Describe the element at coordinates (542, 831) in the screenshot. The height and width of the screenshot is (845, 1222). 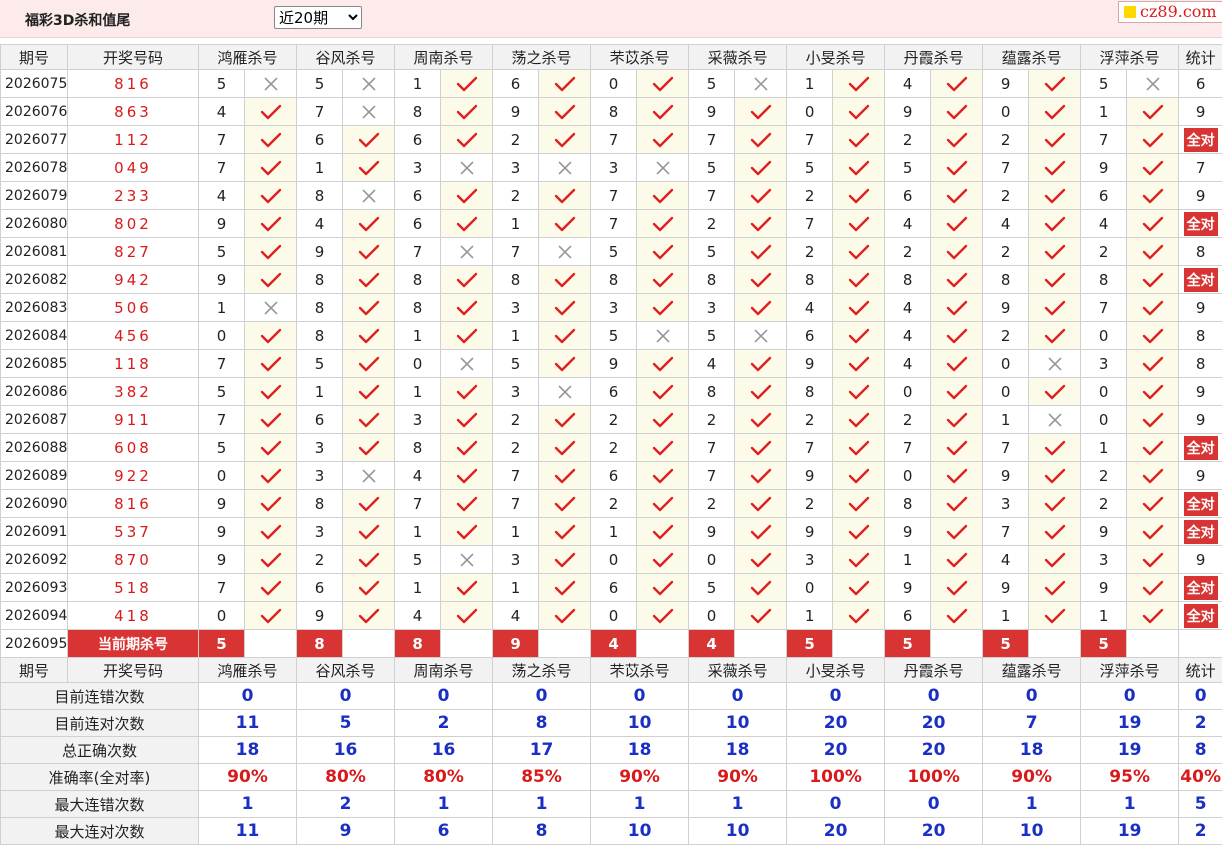
I see `stat-value: 8` at that location.